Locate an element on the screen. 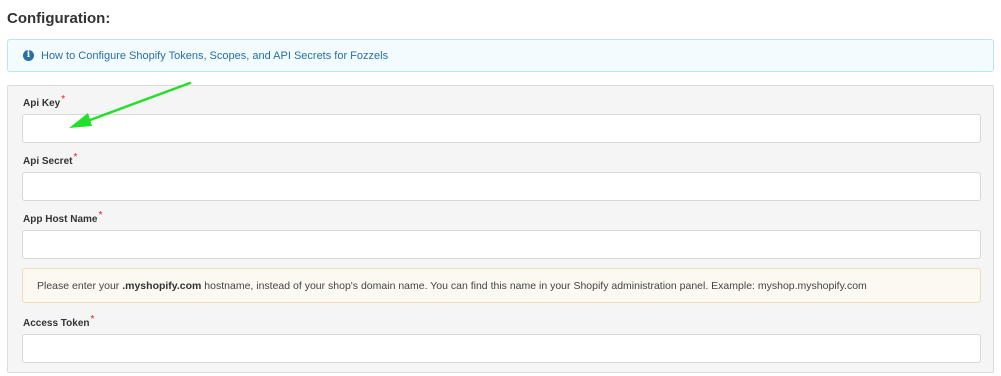  hint-bold: .myshopify.com is located at coordinates (162, 285).